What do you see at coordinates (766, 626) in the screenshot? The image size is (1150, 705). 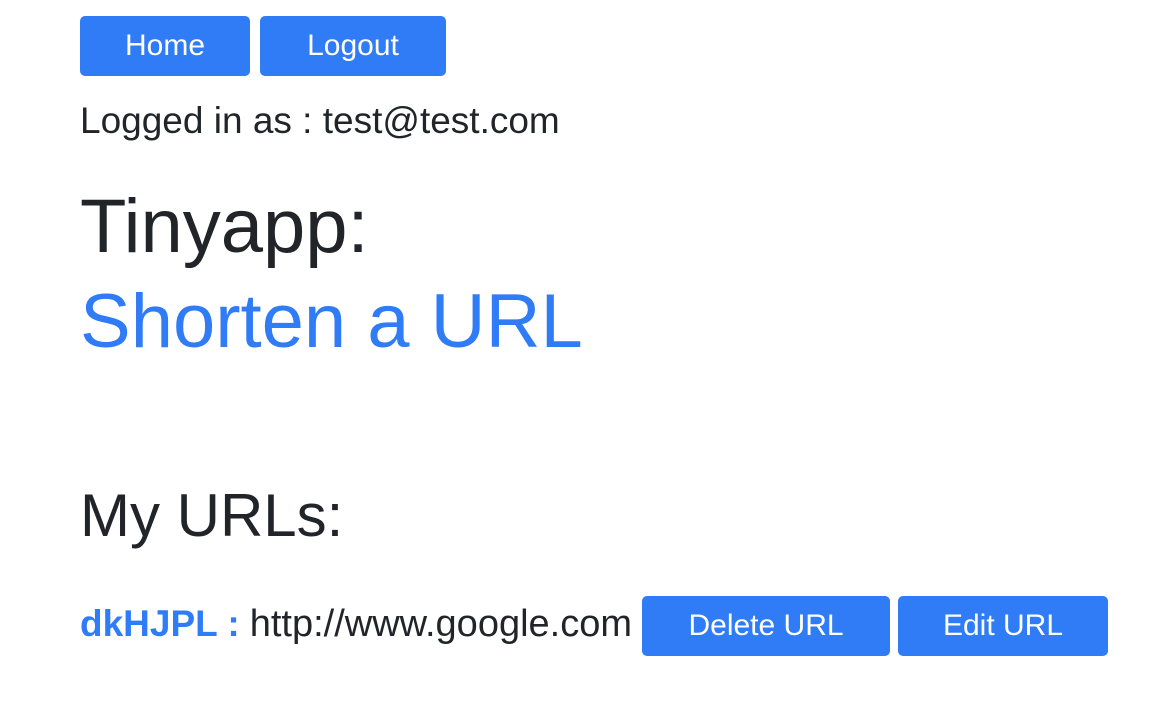 I see `delete-url-button: Delete URL` at bounding box center [766, 626].